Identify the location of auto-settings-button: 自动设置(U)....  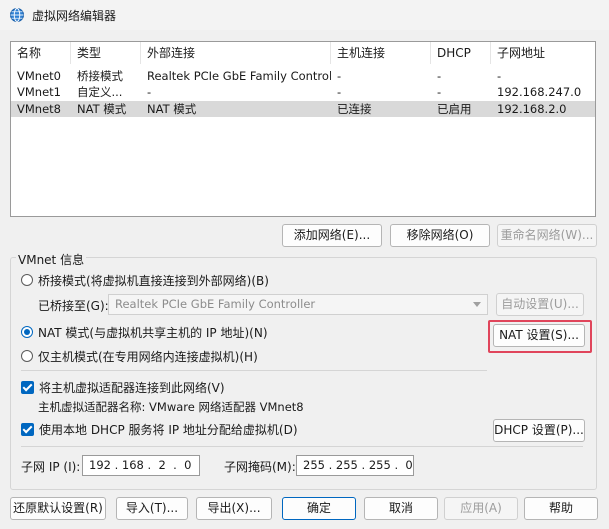
(540, 304).